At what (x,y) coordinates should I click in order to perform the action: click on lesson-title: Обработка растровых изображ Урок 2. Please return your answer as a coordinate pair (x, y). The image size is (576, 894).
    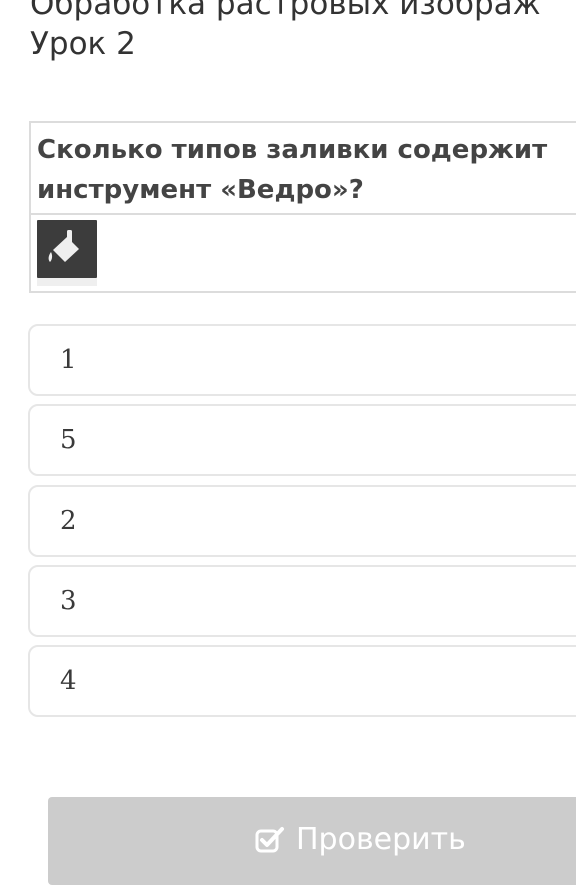
    Looking at the image, I should click on (303, 32).